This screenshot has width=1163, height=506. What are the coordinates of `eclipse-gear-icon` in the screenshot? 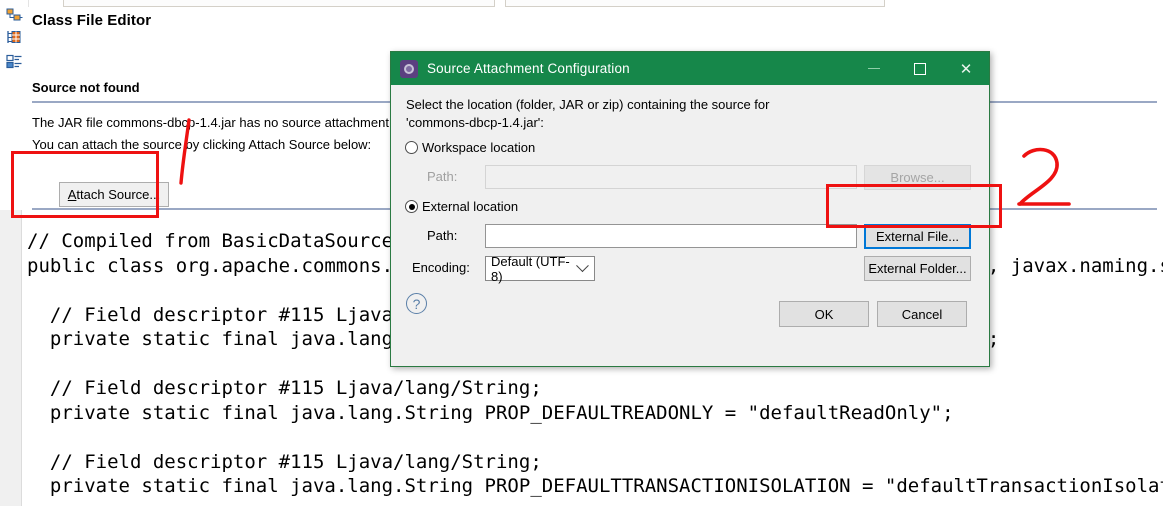 It's located at (409, 68).